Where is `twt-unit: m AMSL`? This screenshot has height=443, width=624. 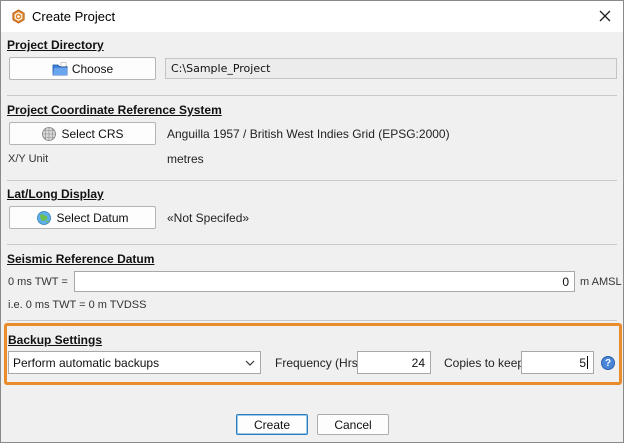
twt-unit: m AMSL is located at coordinates (601, 282).